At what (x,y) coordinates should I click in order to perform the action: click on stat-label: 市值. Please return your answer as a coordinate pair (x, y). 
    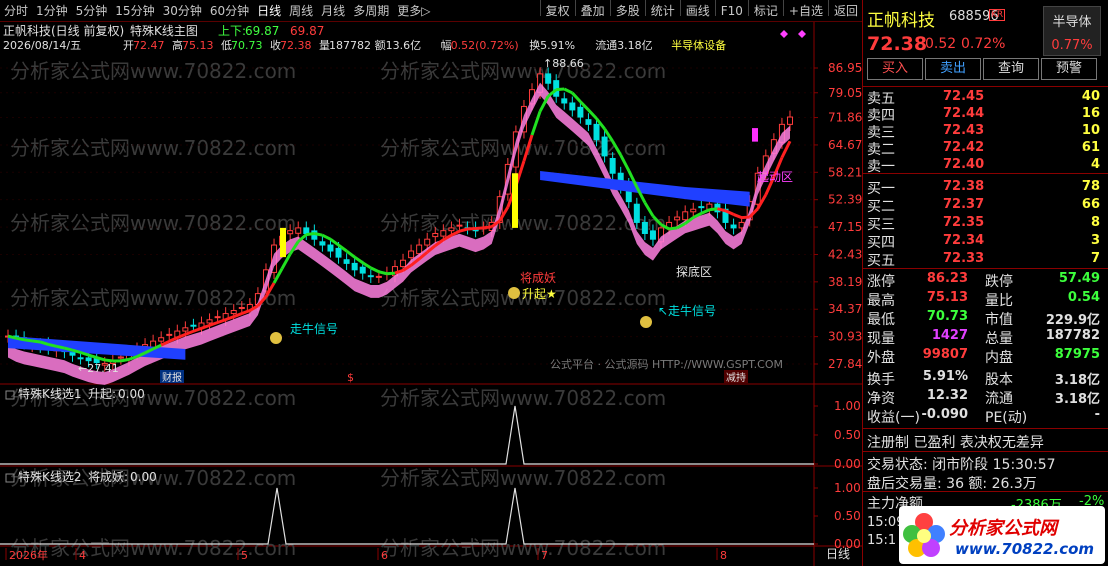
    Looking at the image, I should click on (999, 320).